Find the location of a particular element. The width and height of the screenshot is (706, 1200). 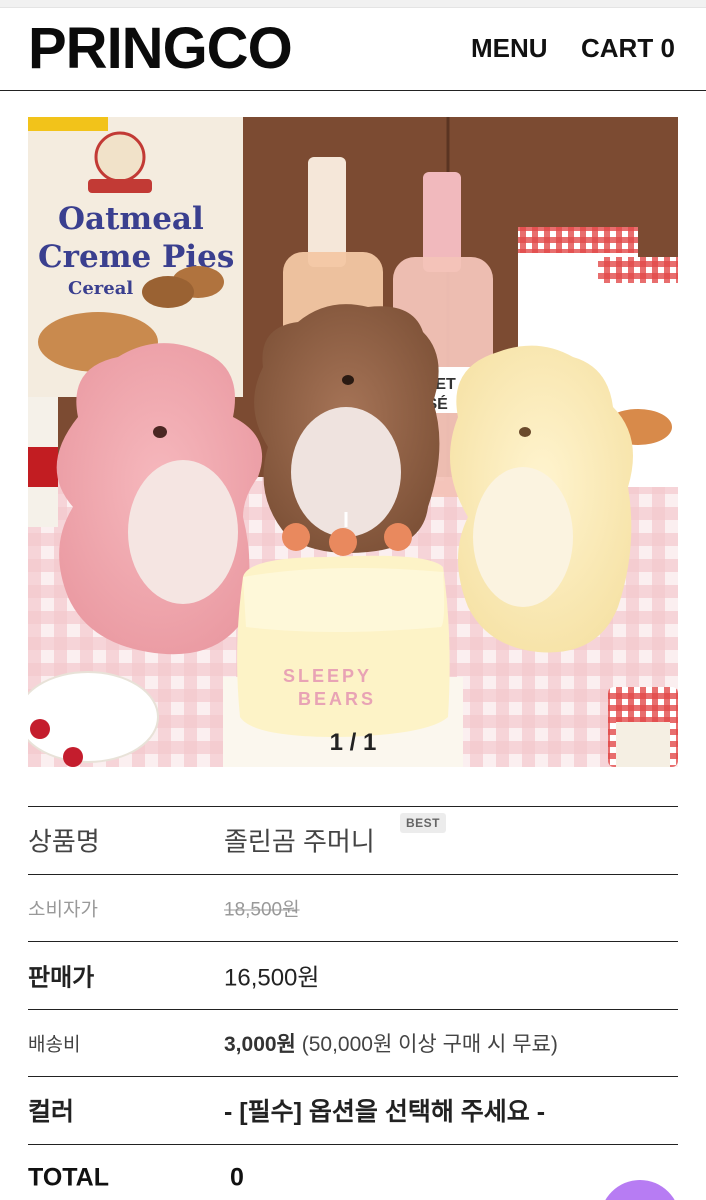

row-sale-price: 판매가 16,500원 is located at coordinates (353, 975).